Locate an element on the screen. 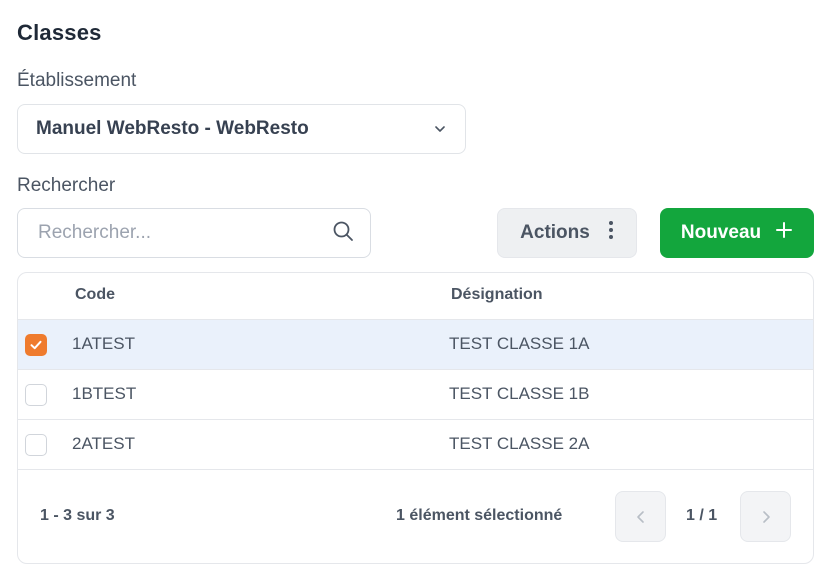 The height and width of the screenshot is (566, 840). cell-code: 2ATEST is located at coordinates (103, 443).